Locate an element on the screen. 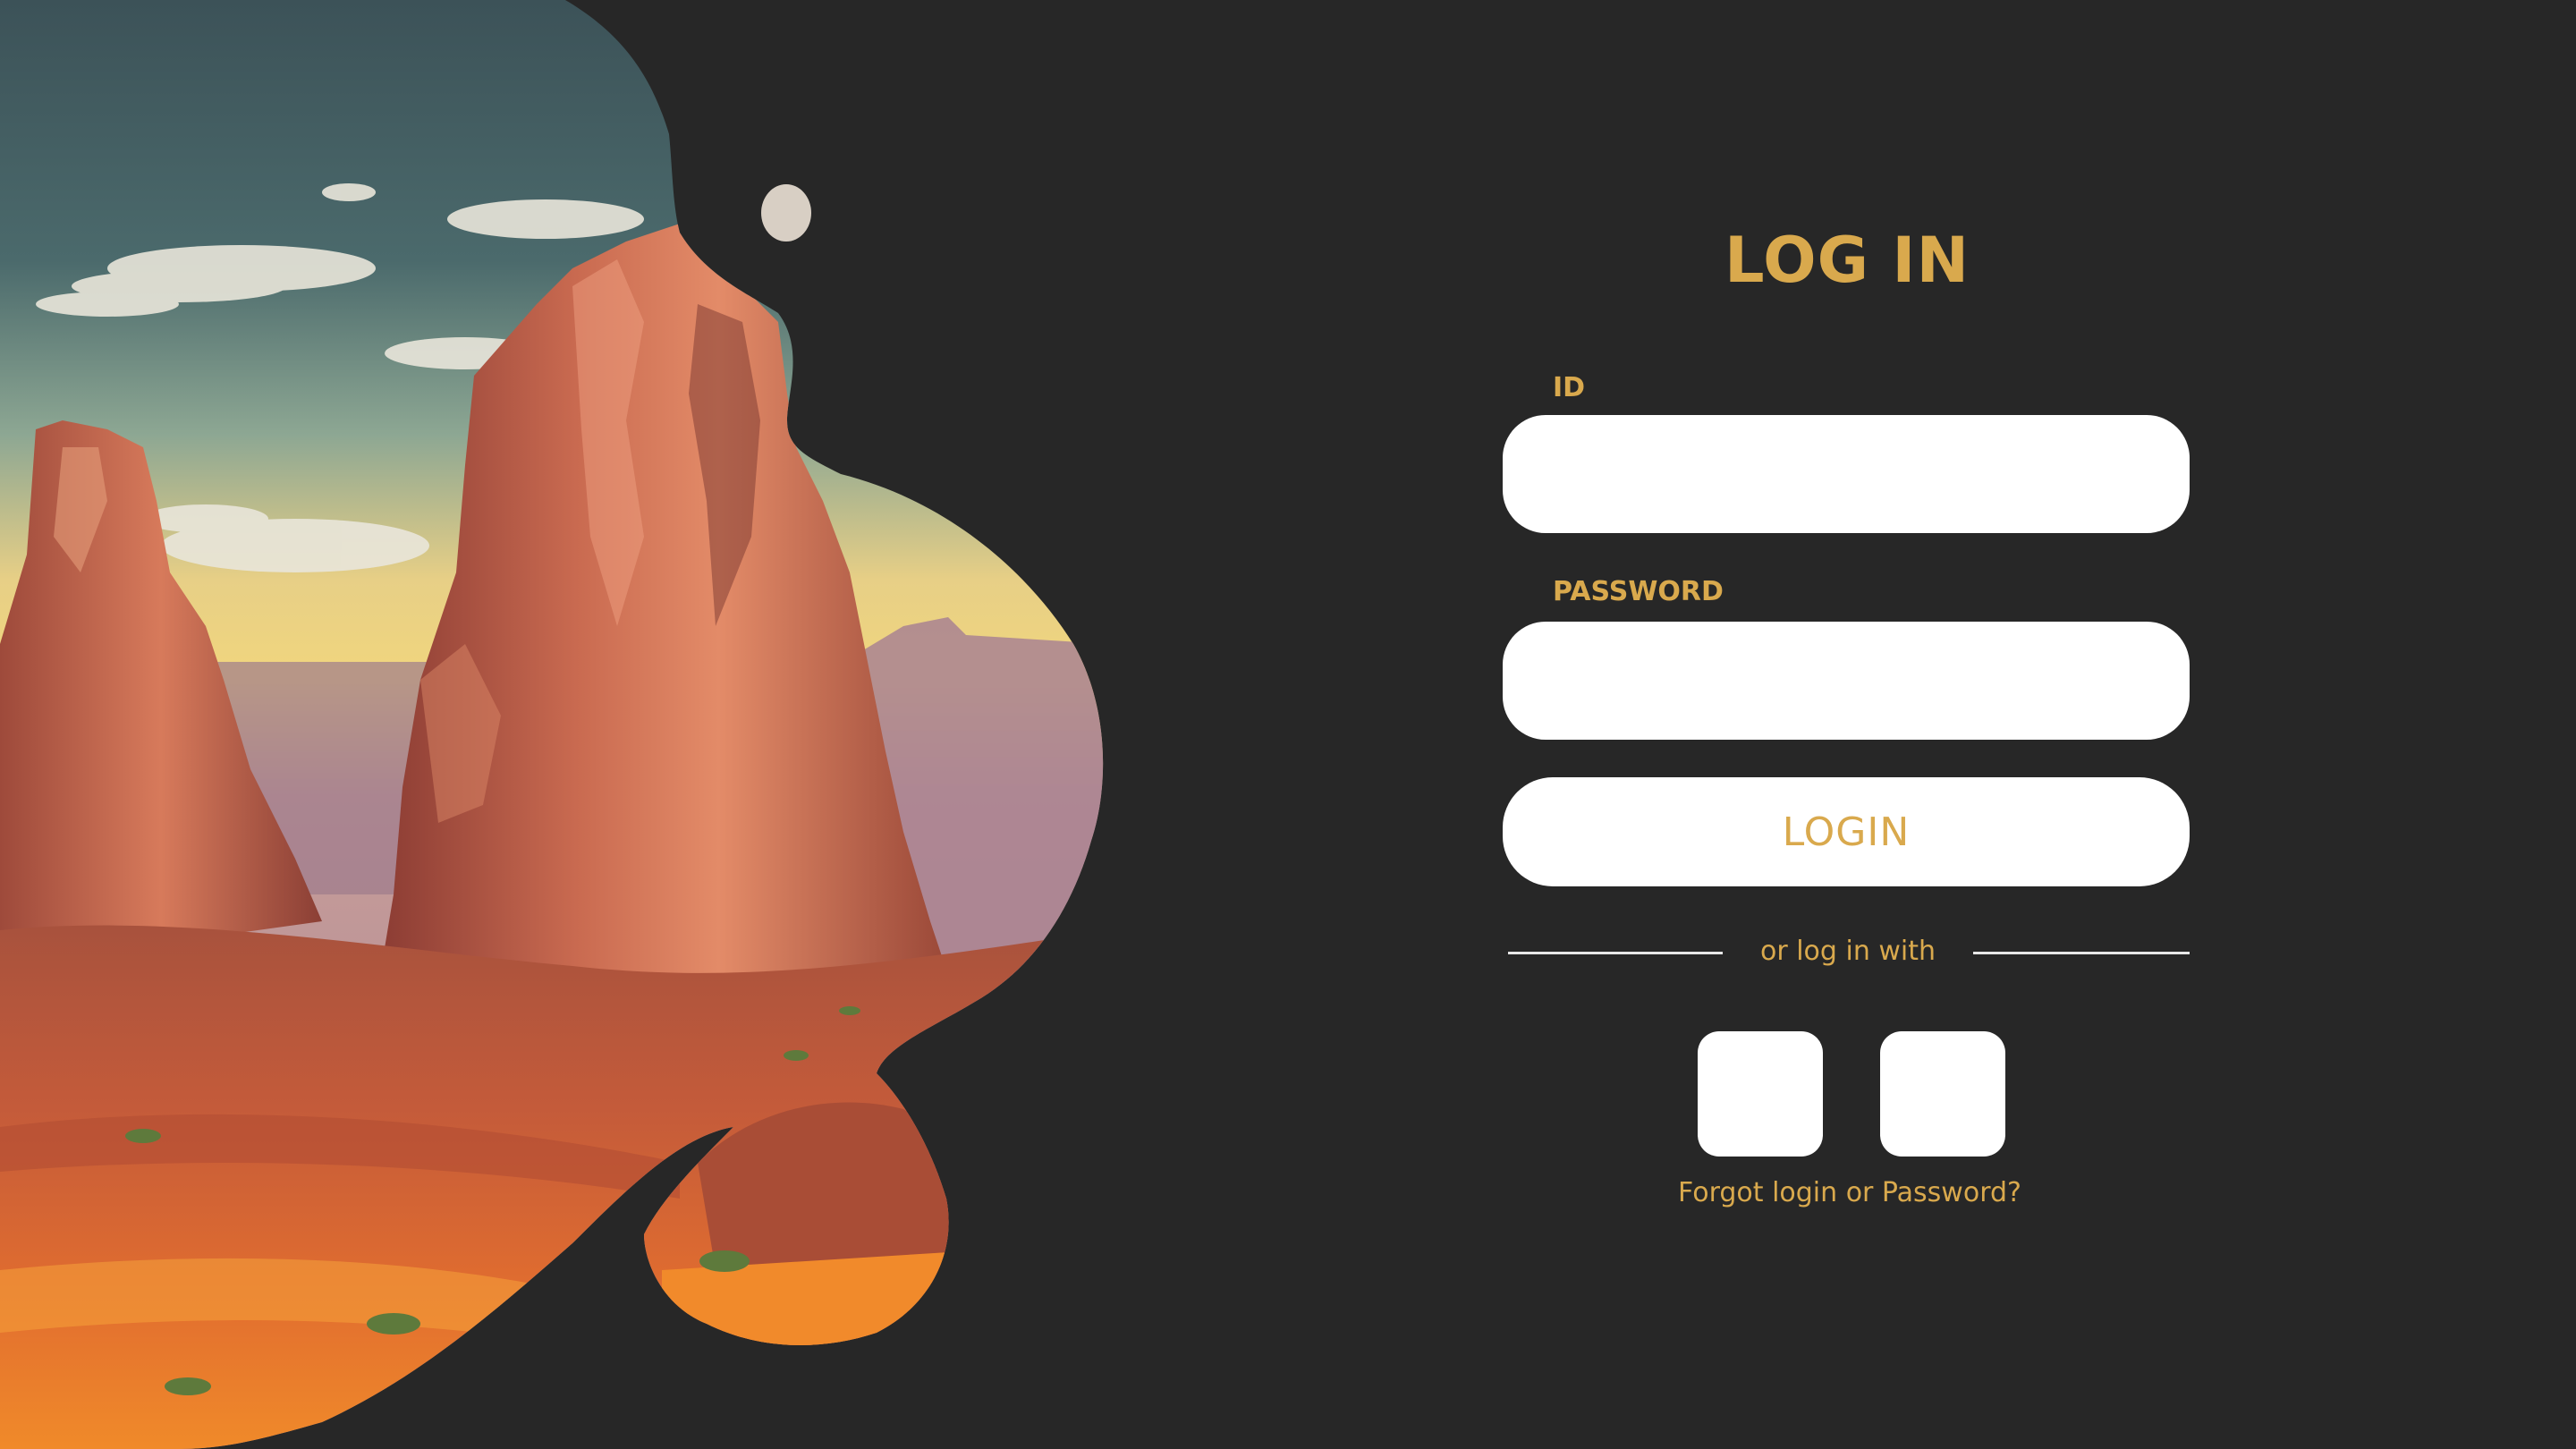 This screenshot has width=2576, height=1449. divider-text: or log in with is located at coordinates (1847, 951).